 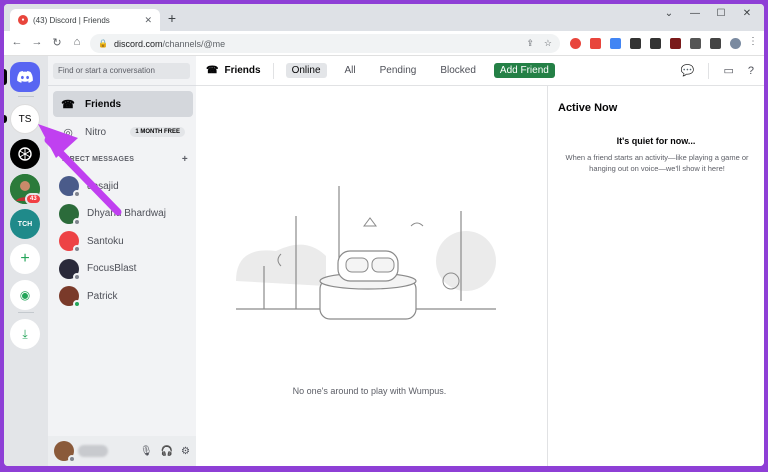 I want to click on close-tab-icon: ✕, so click(x=148, y=20).